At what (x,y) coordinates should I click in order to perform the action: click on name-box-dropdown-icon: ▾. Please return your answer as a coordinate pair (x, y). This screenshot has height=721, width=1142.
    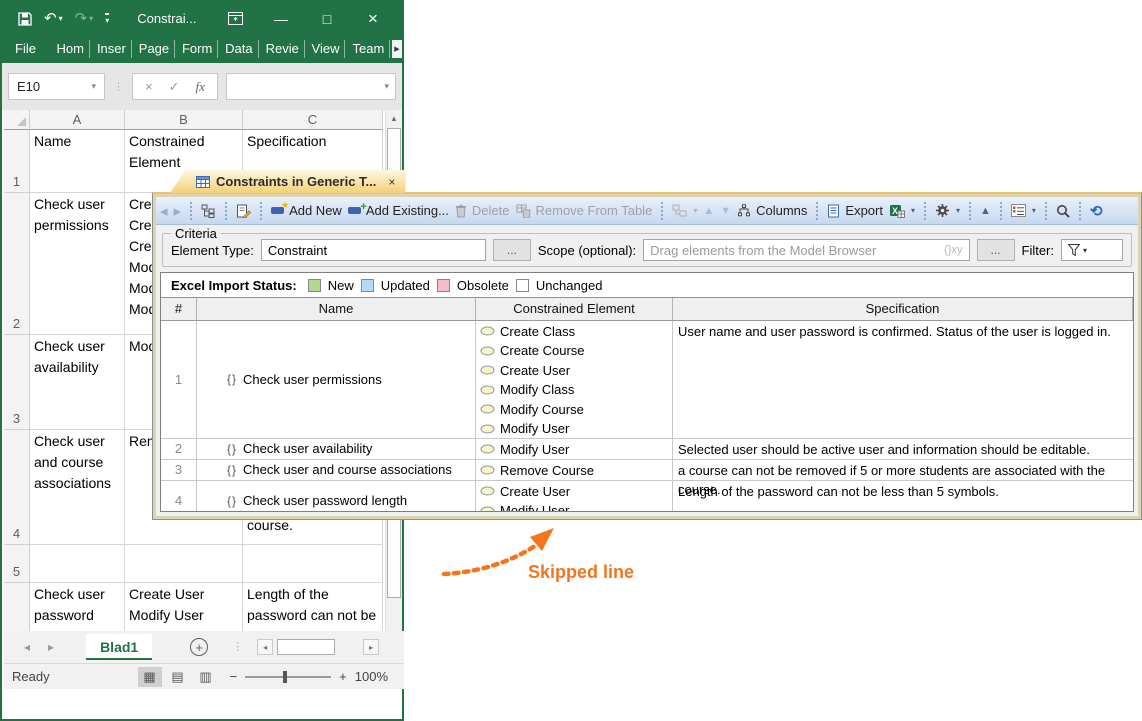
    Looking at the image, I should click on (93, 86).